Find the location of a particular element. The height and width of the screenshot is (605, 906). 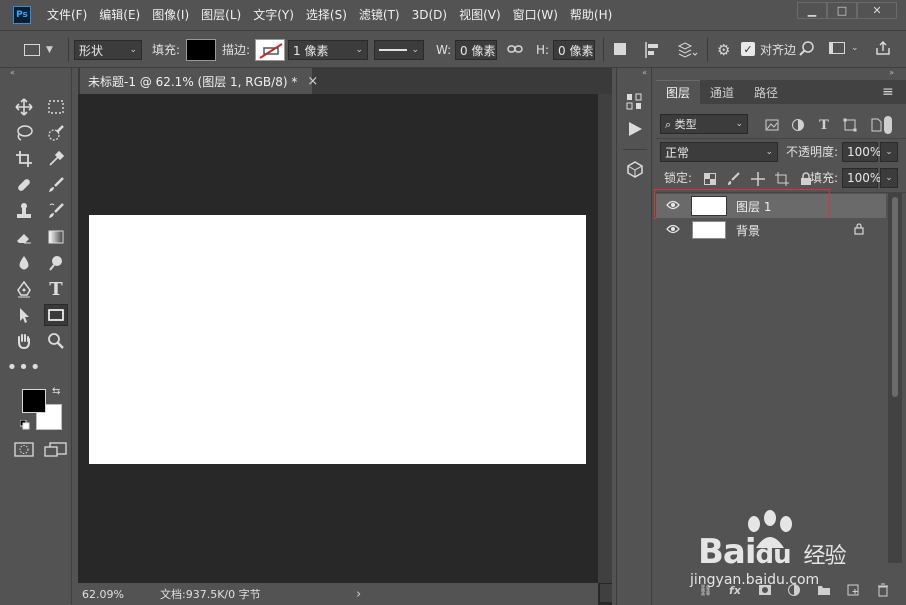

stroke-width-field: 1 像素 ⌄ is located at coordinates (328, 50).